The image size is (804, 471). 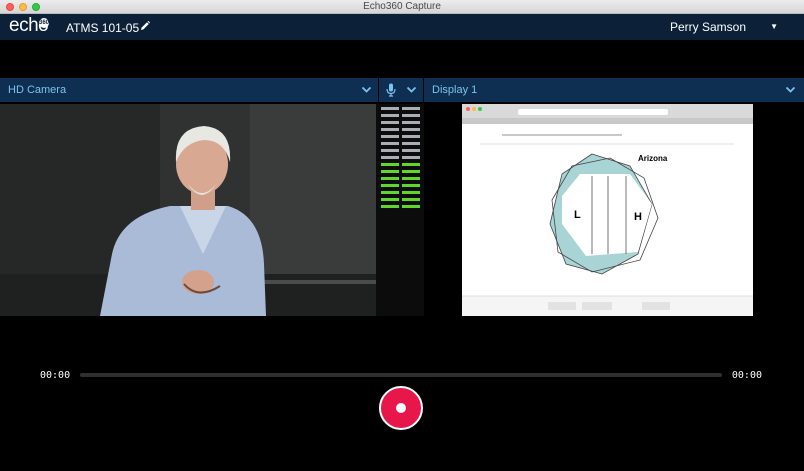 What do you see at coordinates (401, 375) in the screenshot?
I see `recording-progress-track` at bounding box center [401, 375].